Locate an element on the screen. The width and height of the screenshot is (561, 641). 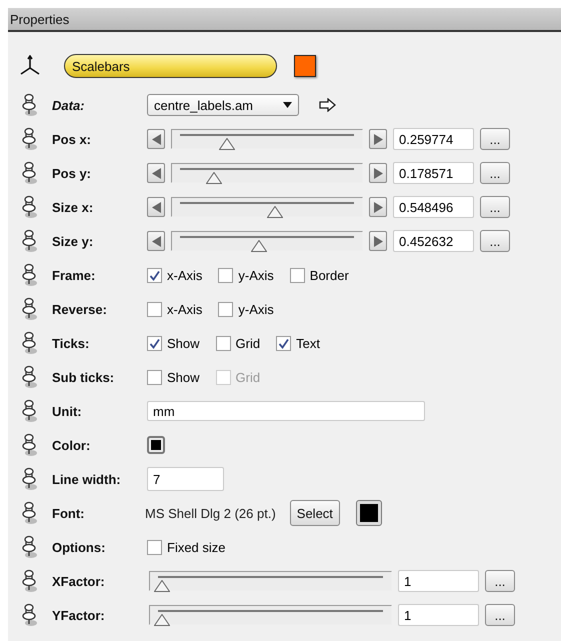
color-swatch is located at coordinates (156, 445).